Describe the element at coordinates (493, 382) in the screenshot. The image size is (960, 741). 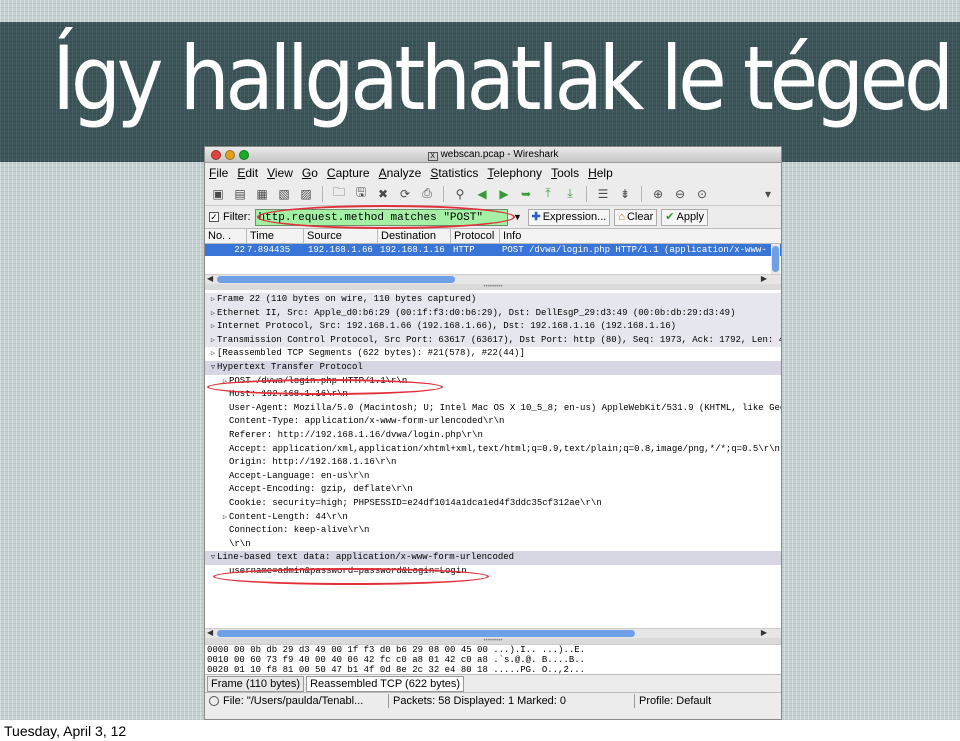
I see `detail-line: ▷ POST /dvwa/login.php HTTP/1.1\r\n` at that location.